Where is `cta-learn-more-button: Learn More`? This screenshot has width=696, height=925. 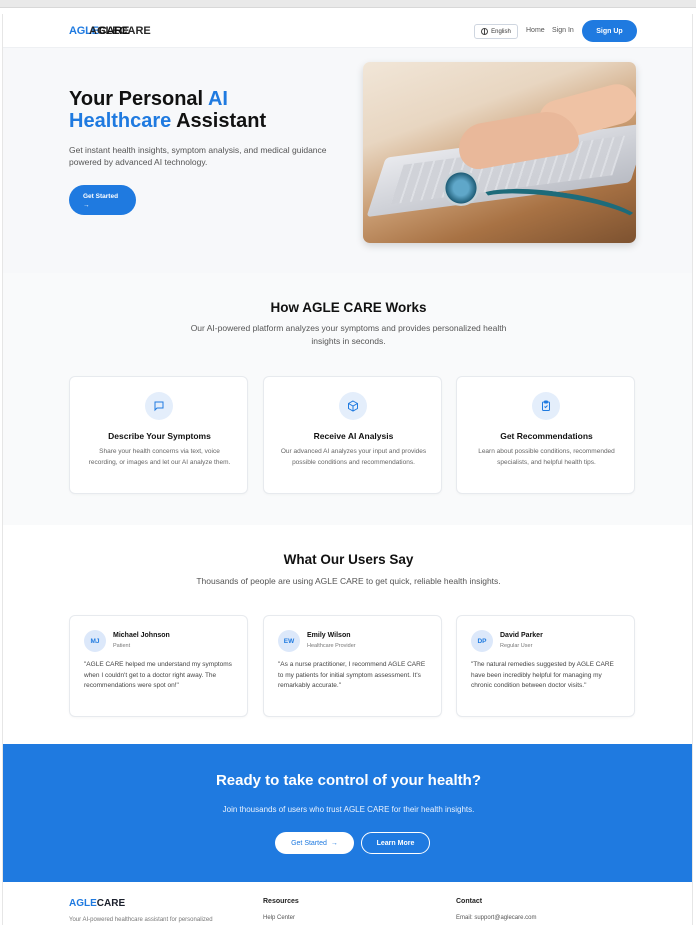
cta-learn-more-button: Learn More is located at coordinates (395, 843).